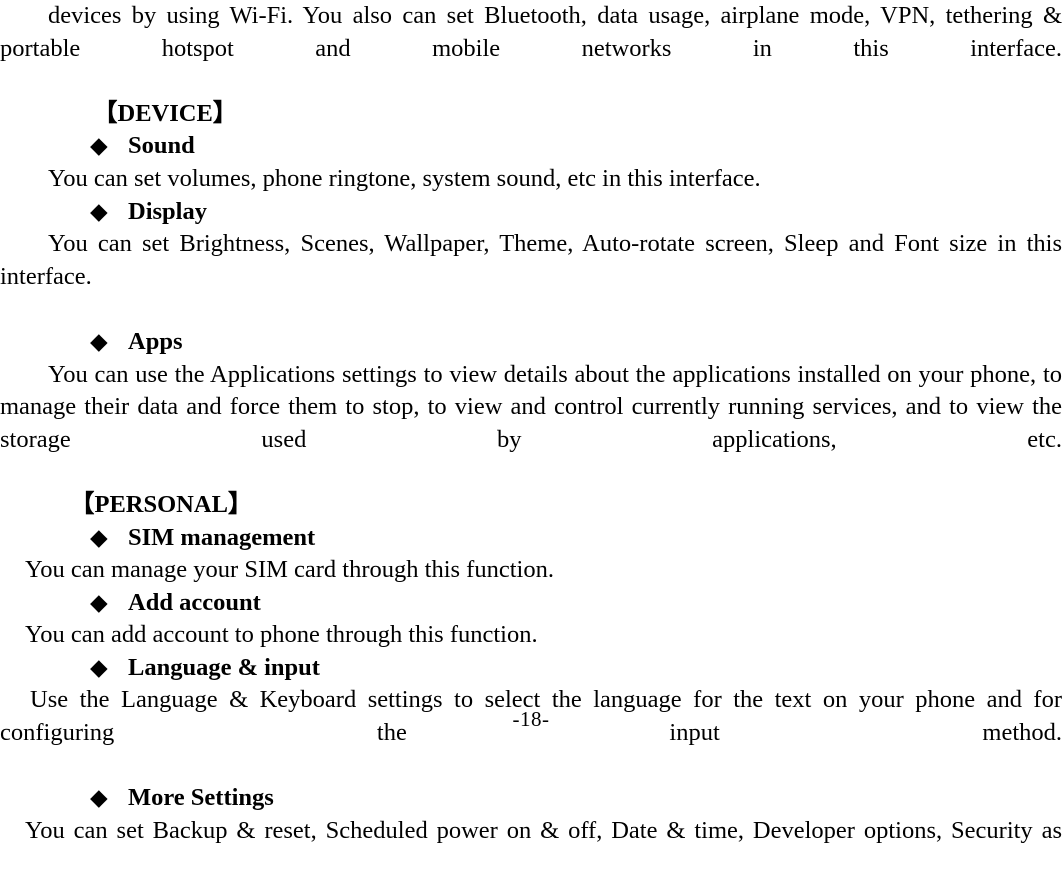 This screenshot has height=880, width=1062. What do you see at coordinates (165, 113) in the screenshot?
I see `section-heading-device: 【DEVICE】` at bounding box center [165, 113].